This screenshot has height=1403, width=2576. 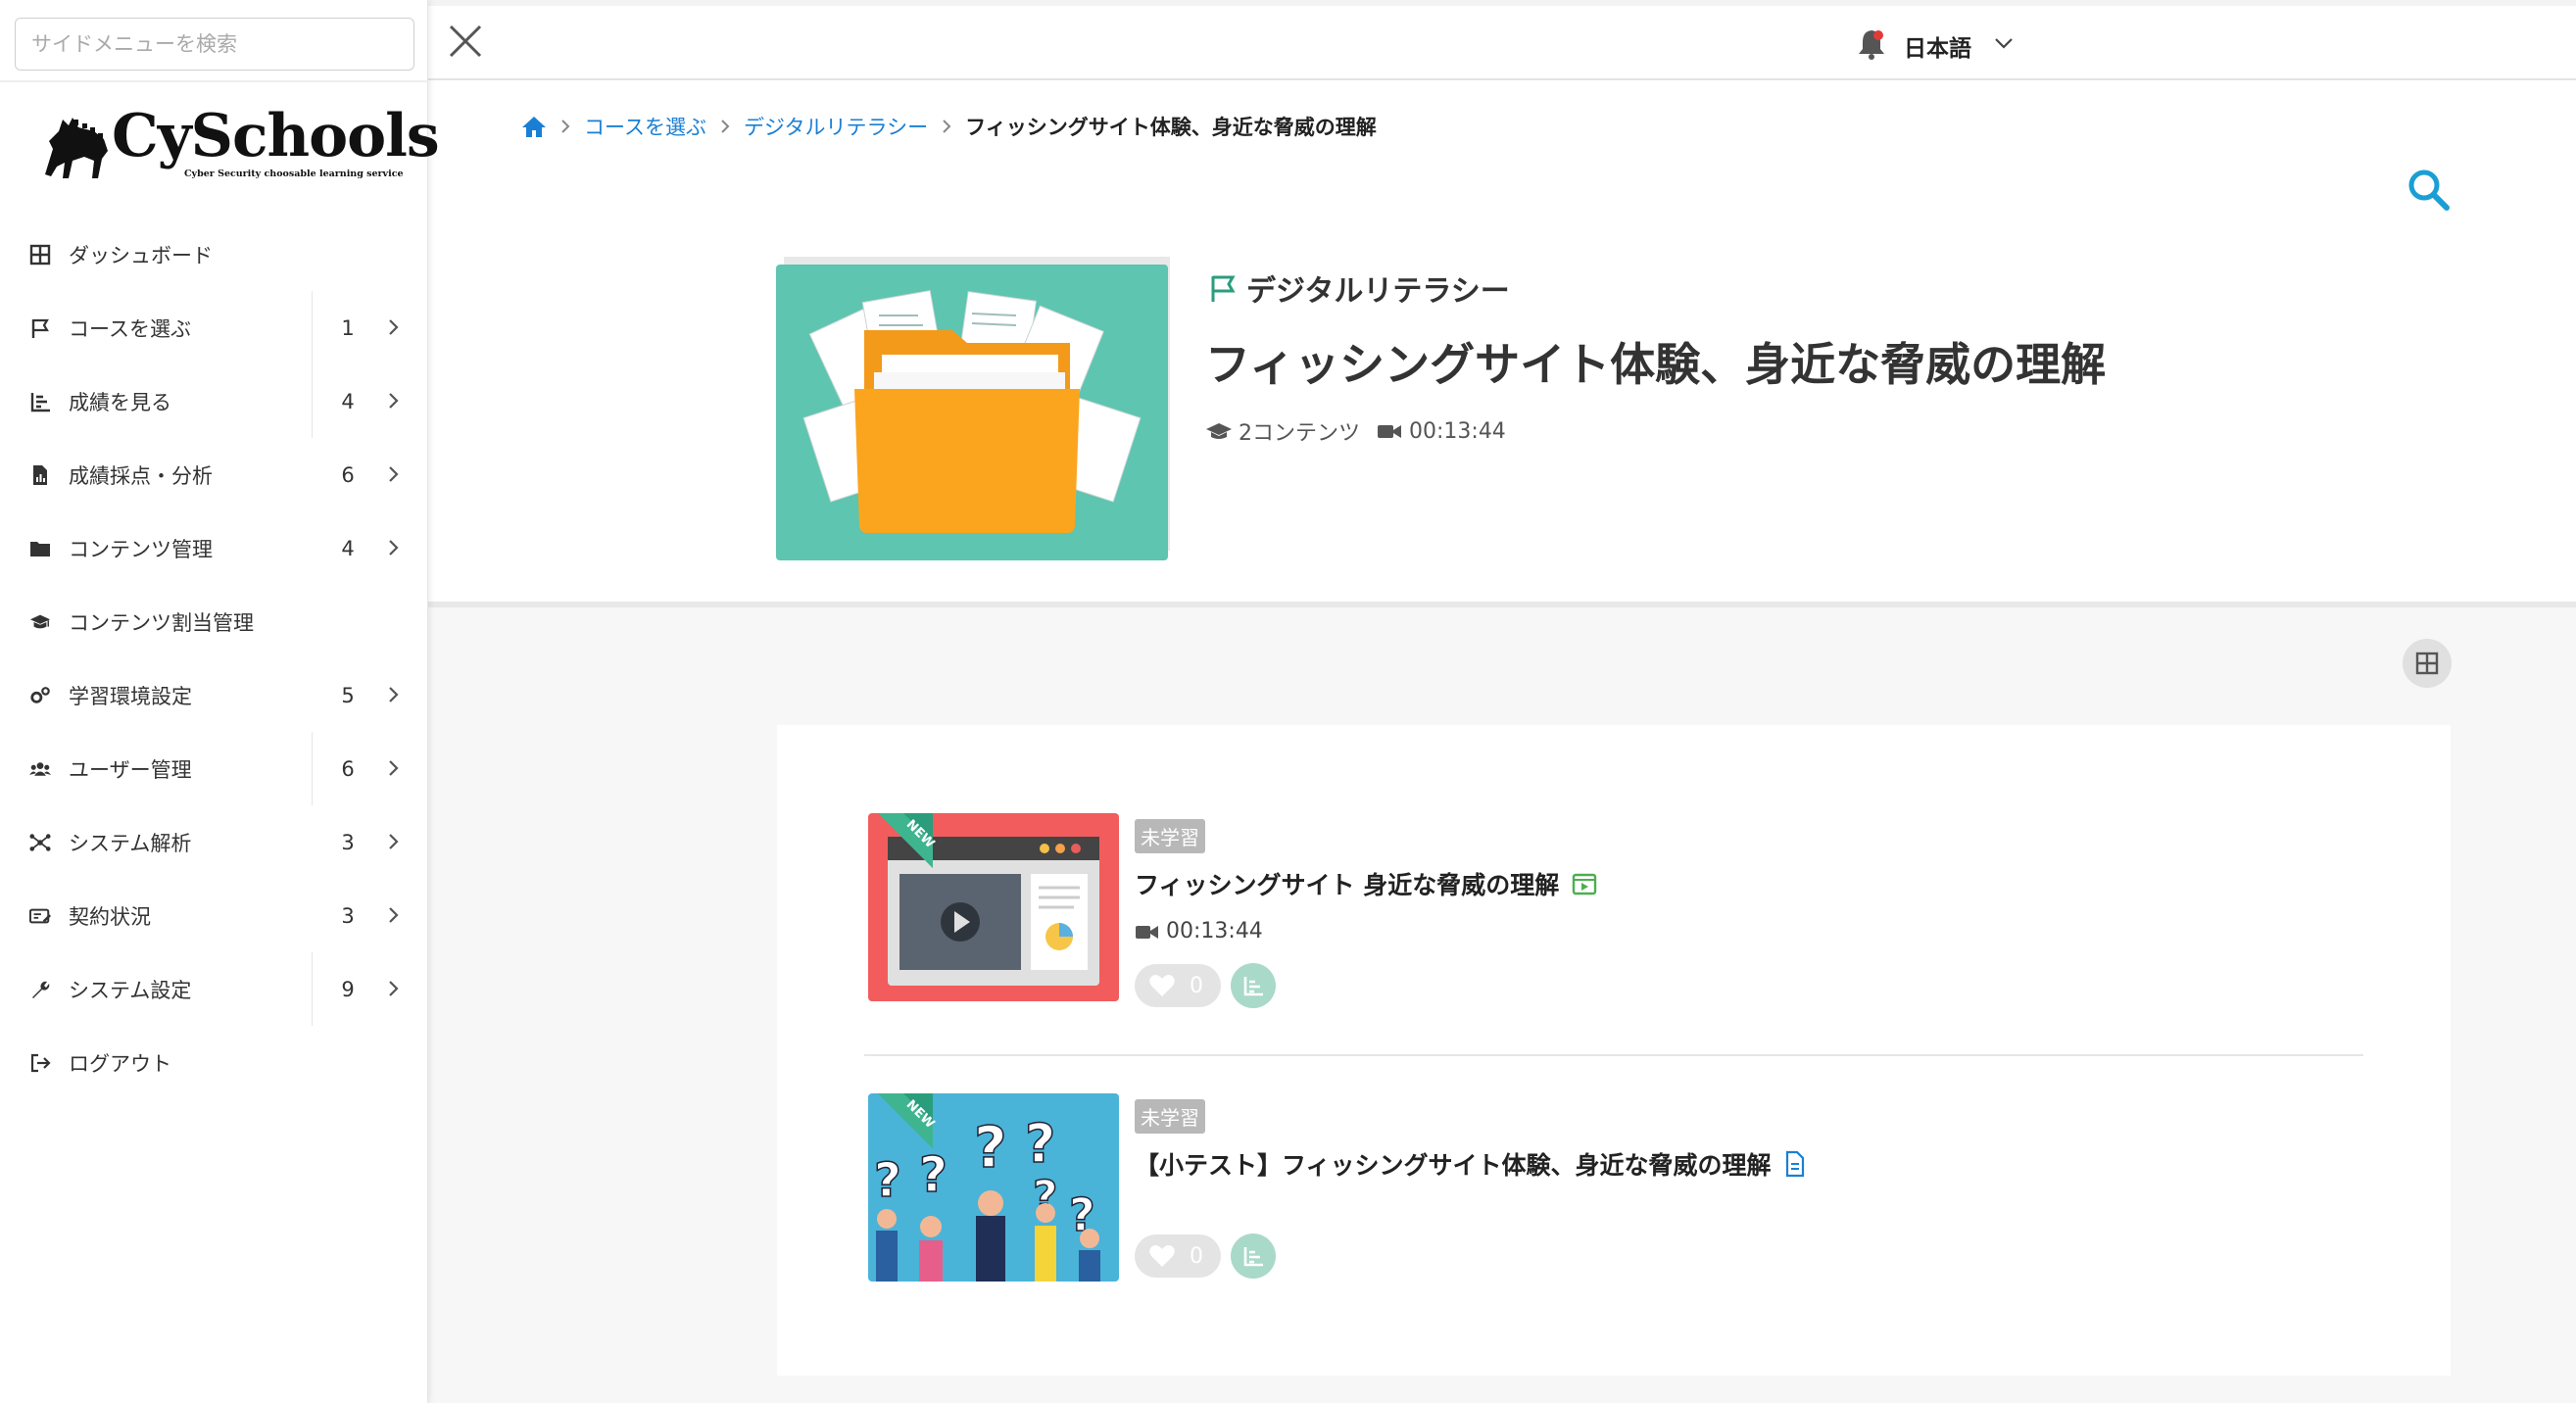 What do you see at coordinates (1214, 931) in the screenshot?
I see `content-duration-text: 00:13:44` at bounding box center [1214, 931].